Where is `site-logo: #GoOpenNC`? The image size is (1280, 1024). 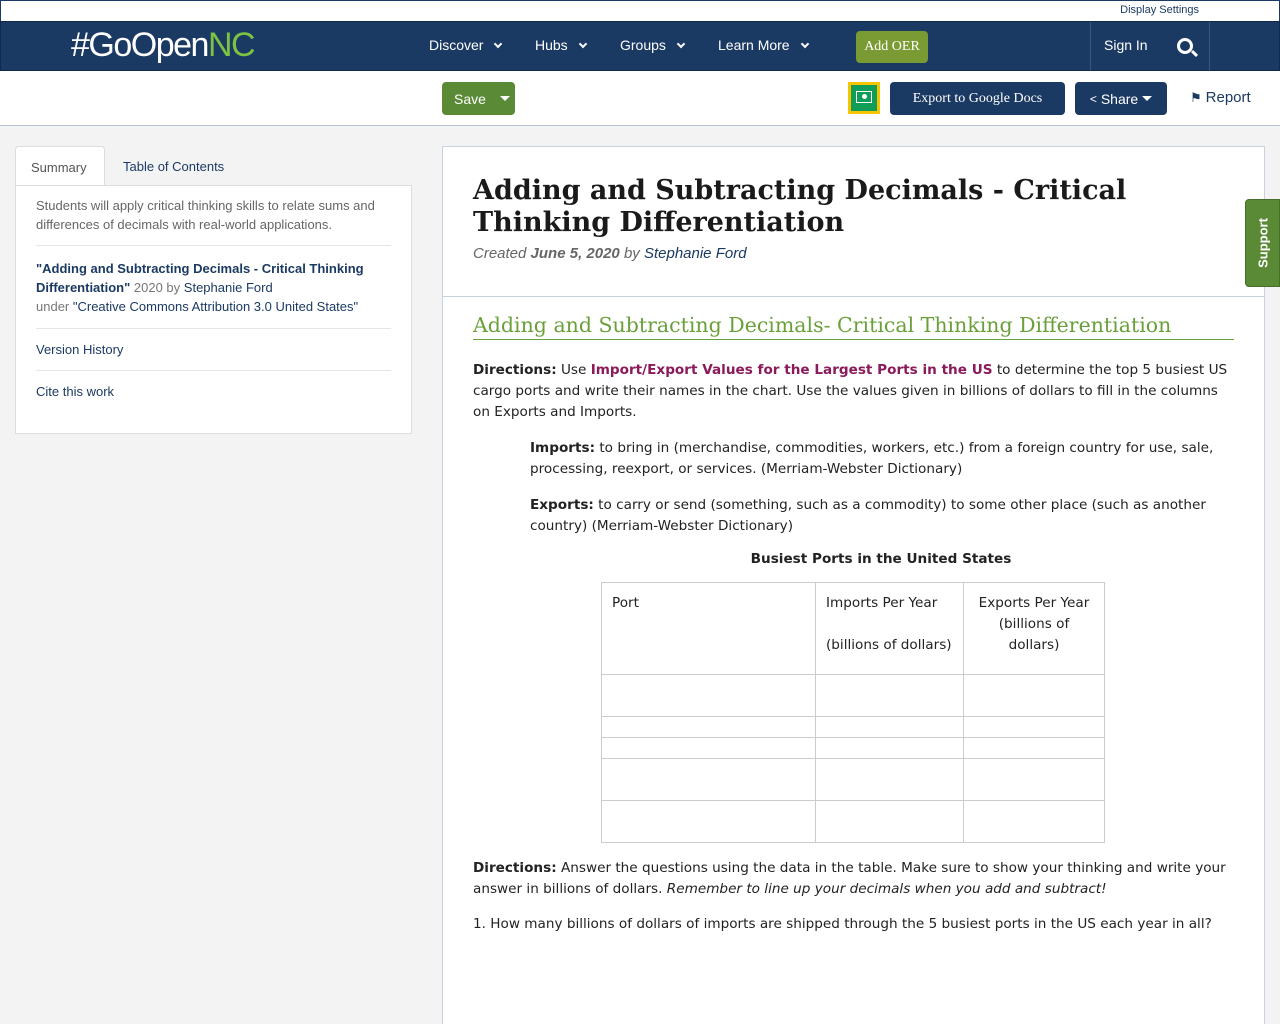
site-logo: #GoOpenNC is located at coordinates (163, 45).